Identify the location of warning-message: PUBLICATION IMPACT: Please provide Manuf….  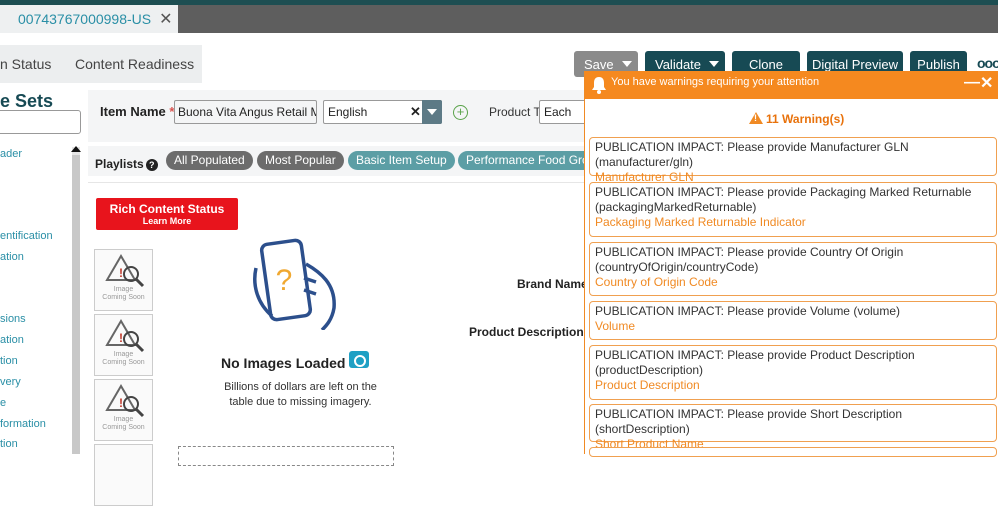
(752, 154).